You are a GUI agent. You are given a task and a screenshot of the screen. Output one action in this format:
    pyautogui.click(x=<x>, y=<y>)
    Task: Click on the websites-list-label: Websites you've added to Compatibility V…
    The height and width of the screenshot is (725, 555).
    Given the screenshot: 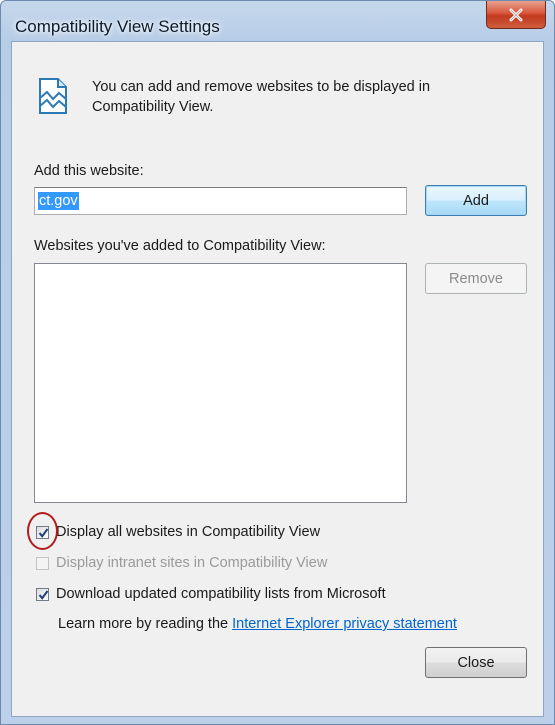 What is the action you would take?
    pyautogui.click(x=180, y=246)
    